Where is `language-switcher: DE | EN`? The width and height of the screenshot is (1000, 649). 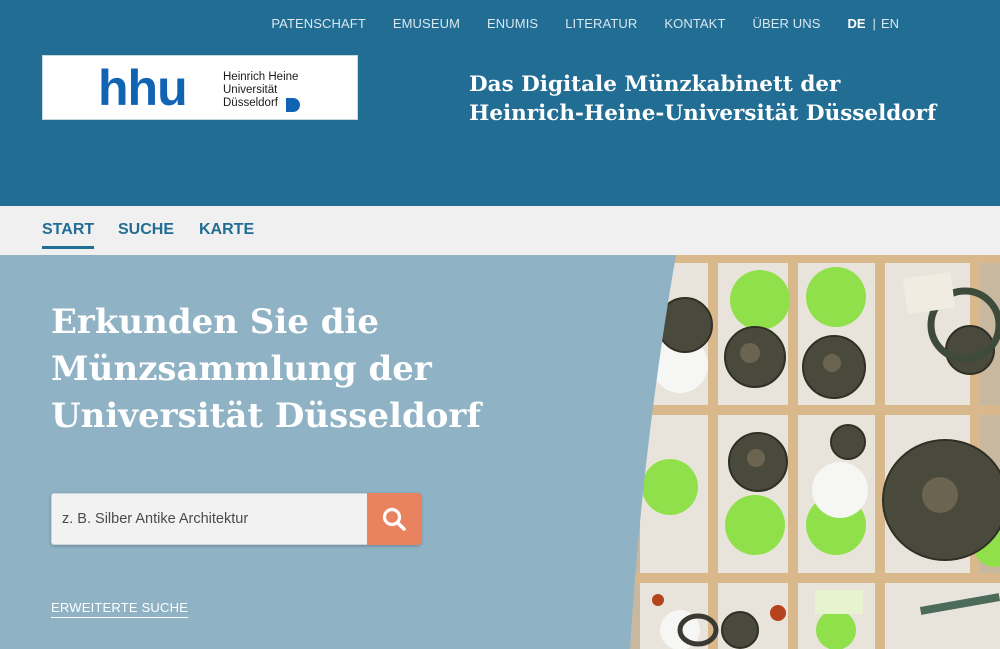 language-switcher: DE | EN is located at coordinates (873, 23).